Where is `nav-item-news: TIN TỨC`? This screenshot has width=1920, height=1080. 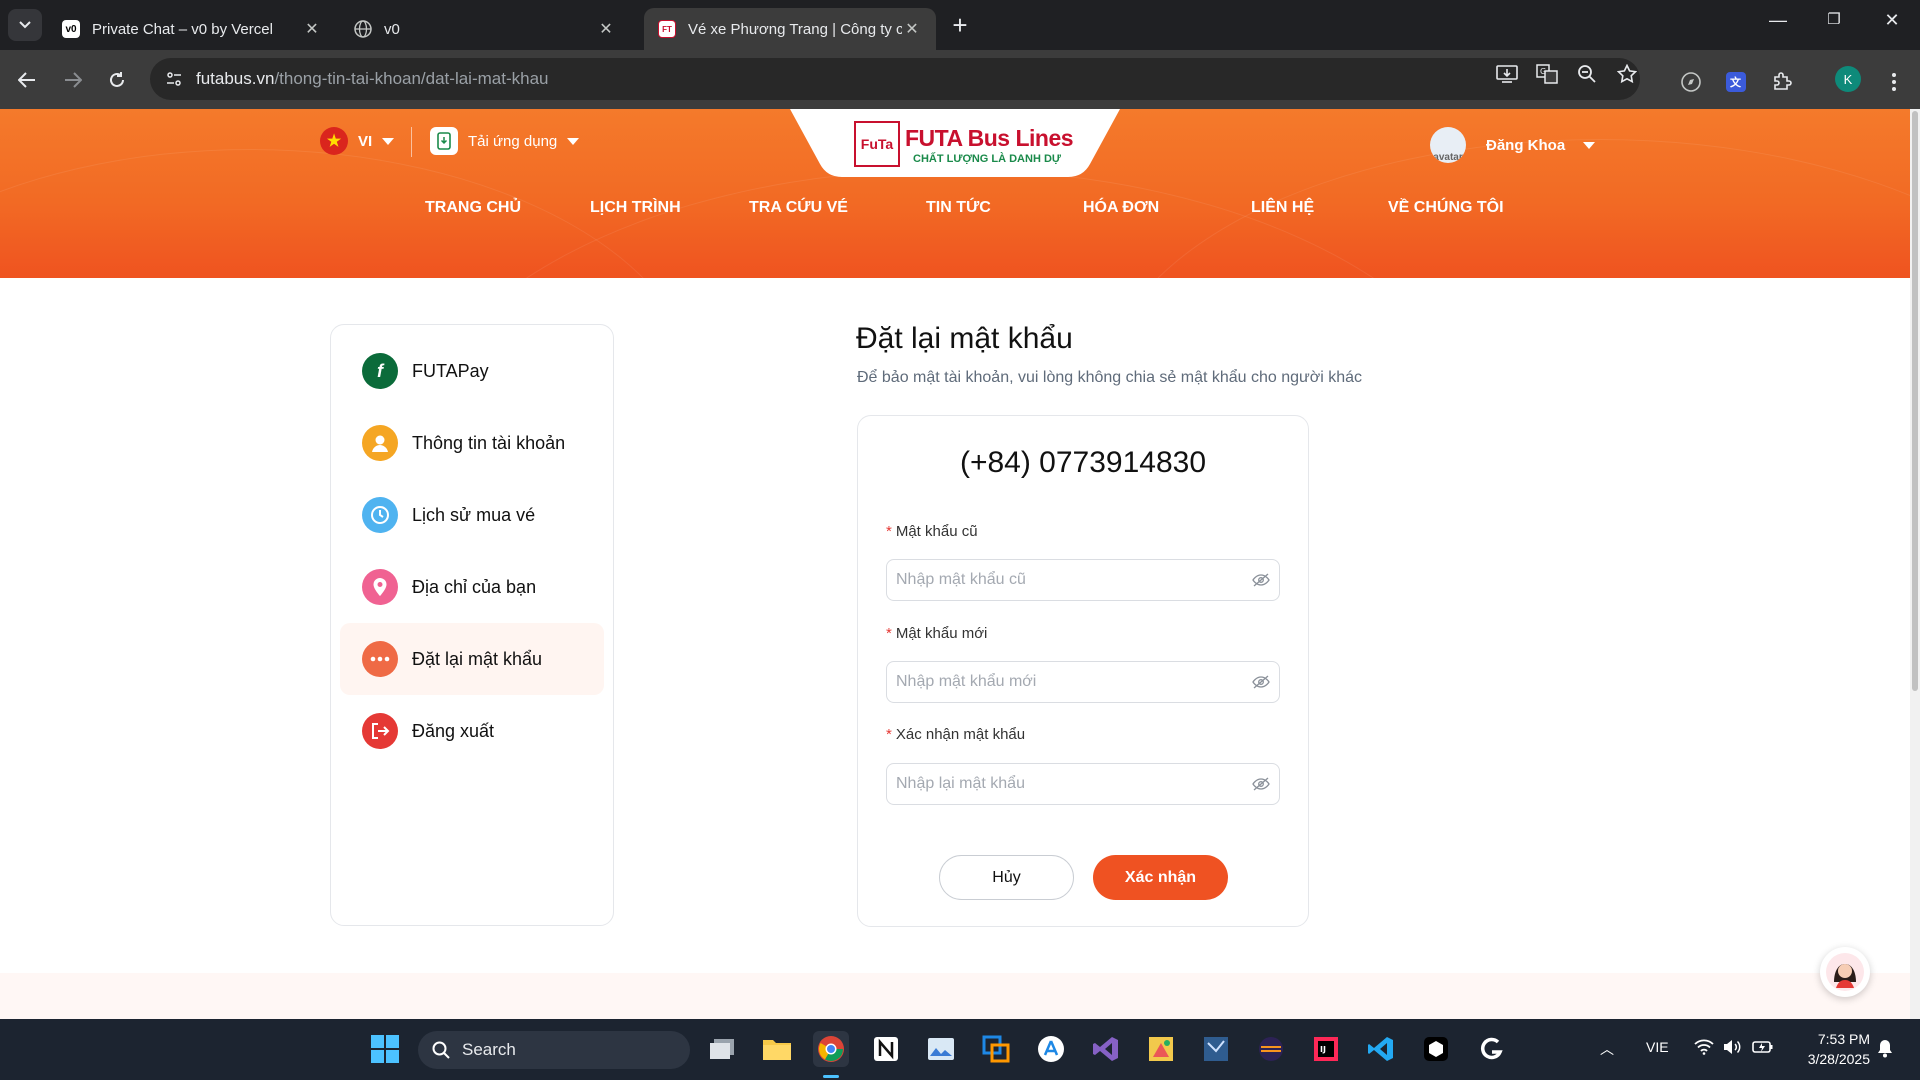 nav-item-news: TIN TỨC is located at coordinates (958, 208).